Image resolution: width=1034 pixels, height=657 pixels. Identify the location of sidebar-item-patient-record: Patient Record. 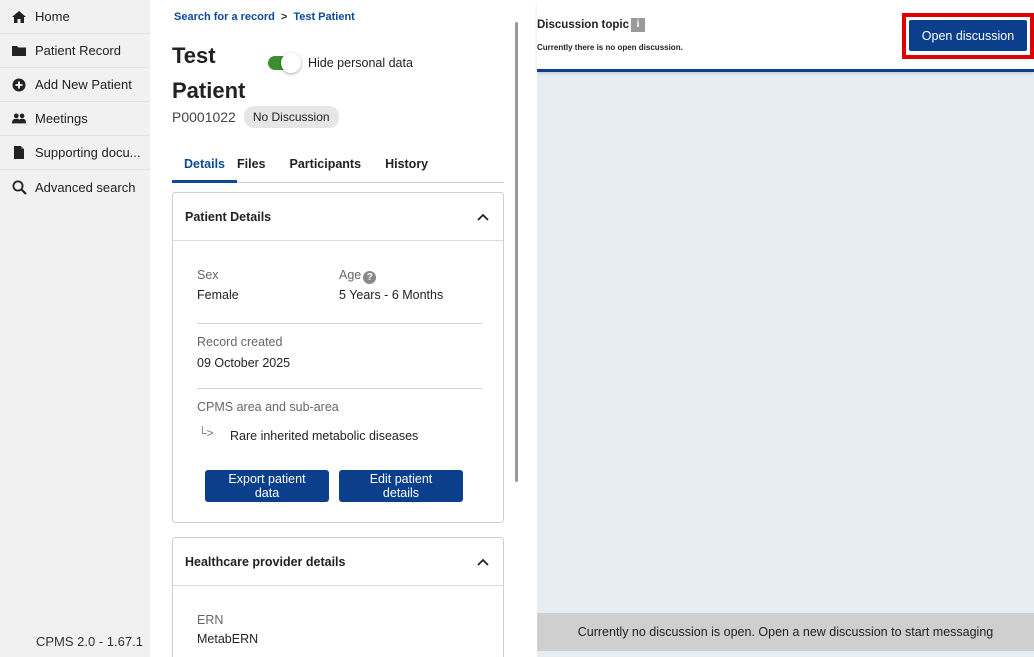
(75, 51).